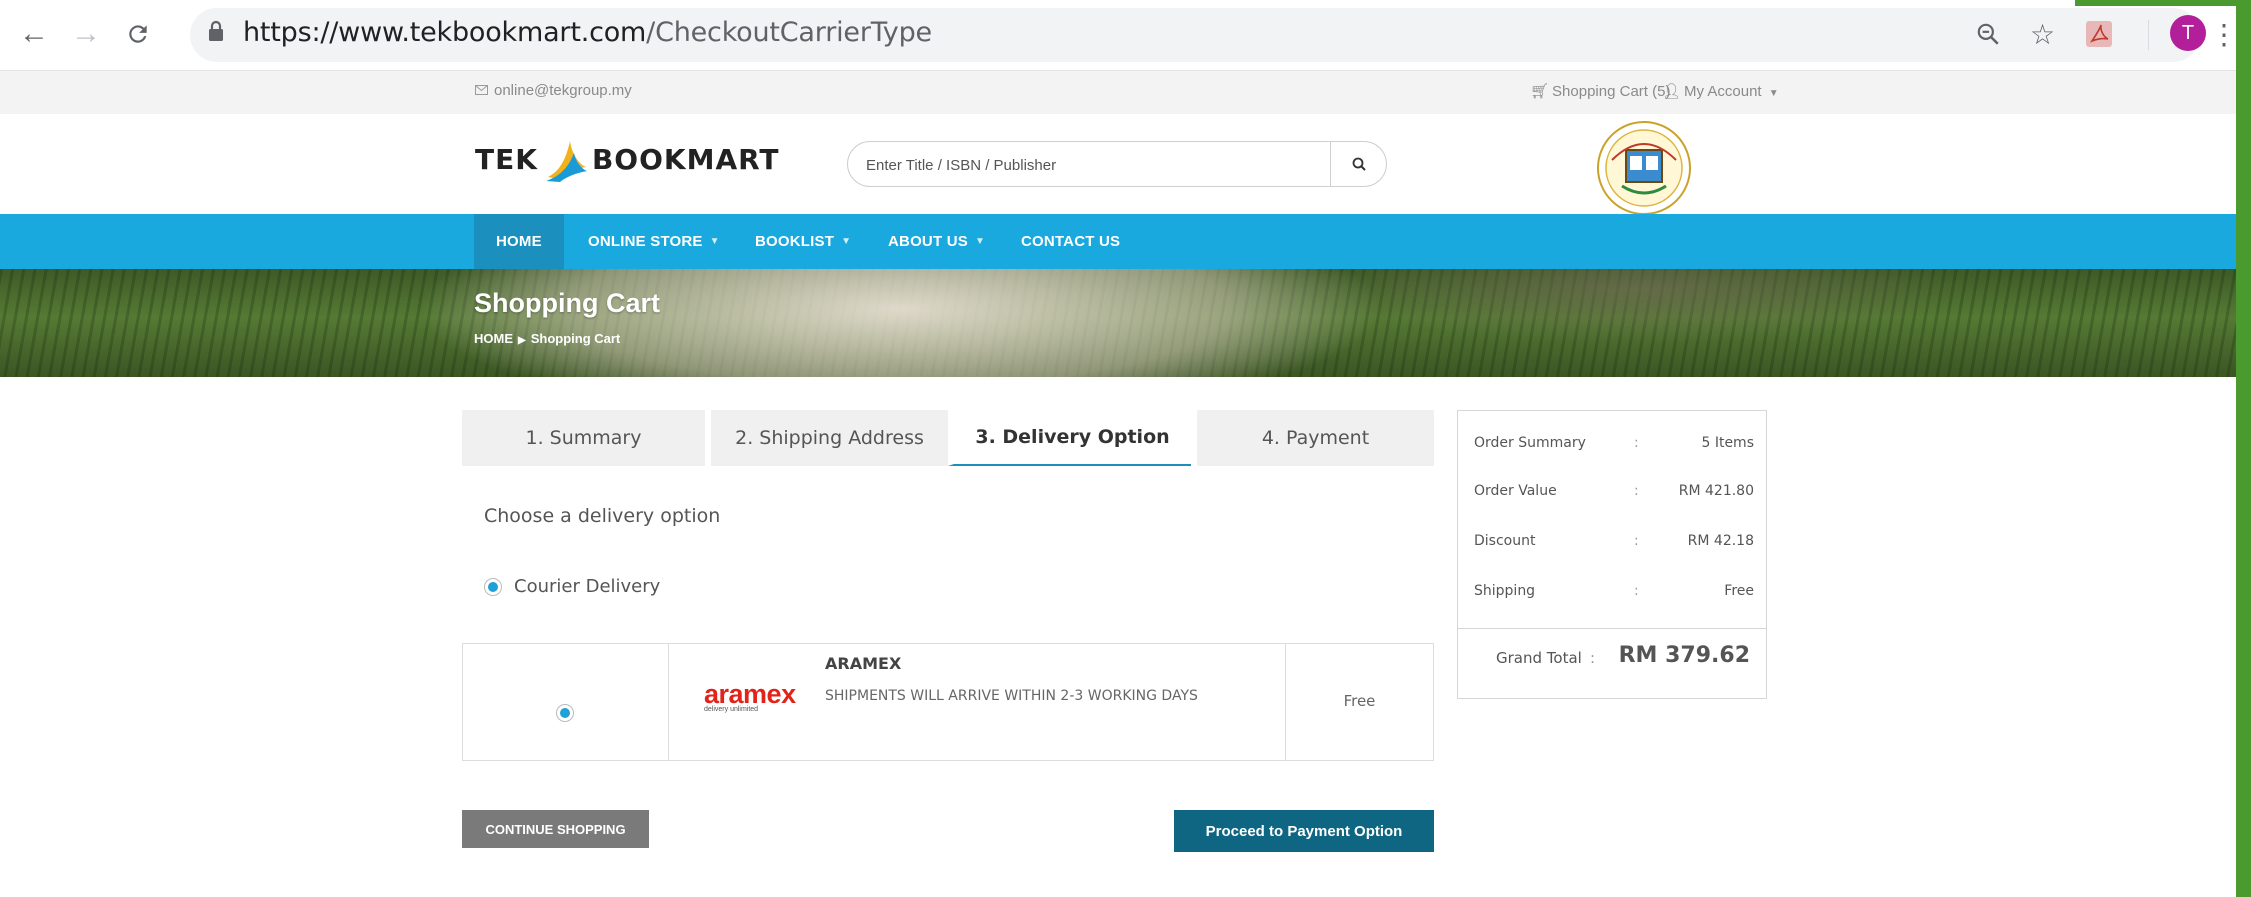  What do you see at coordinates (826, 438) in the screenshot?
I see `step-shipping-address: 2. Shipping Address` at bounding box center [826, 438].